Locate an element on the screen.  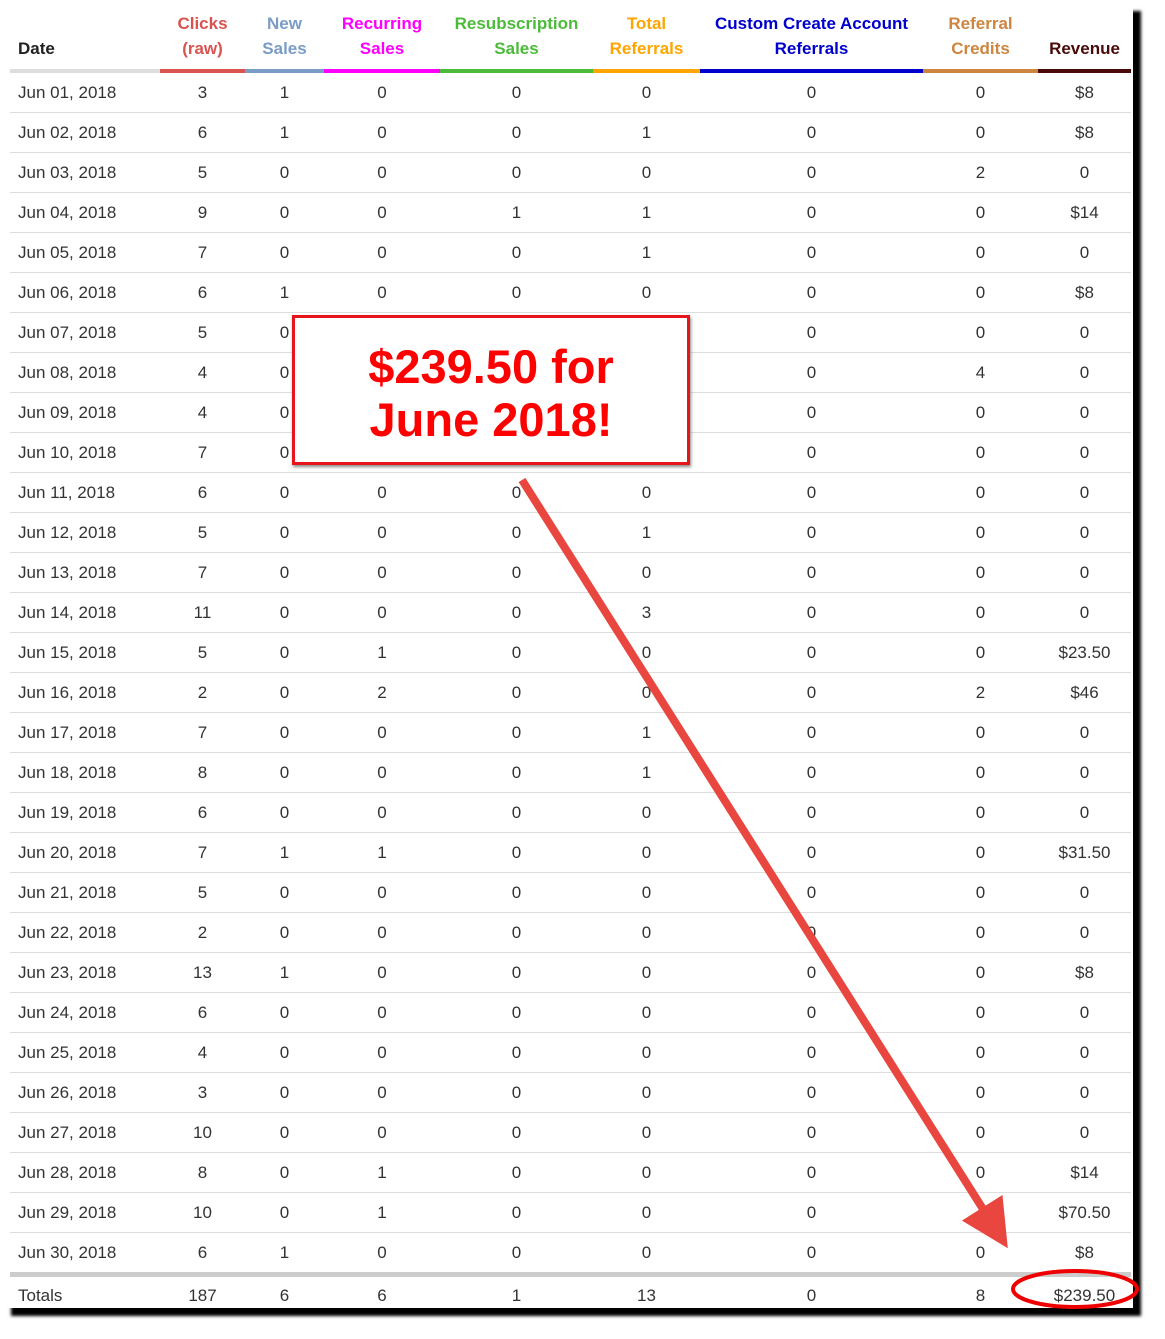
cell-date: Jun 11, 2018 is located at coordinates (85, 492).